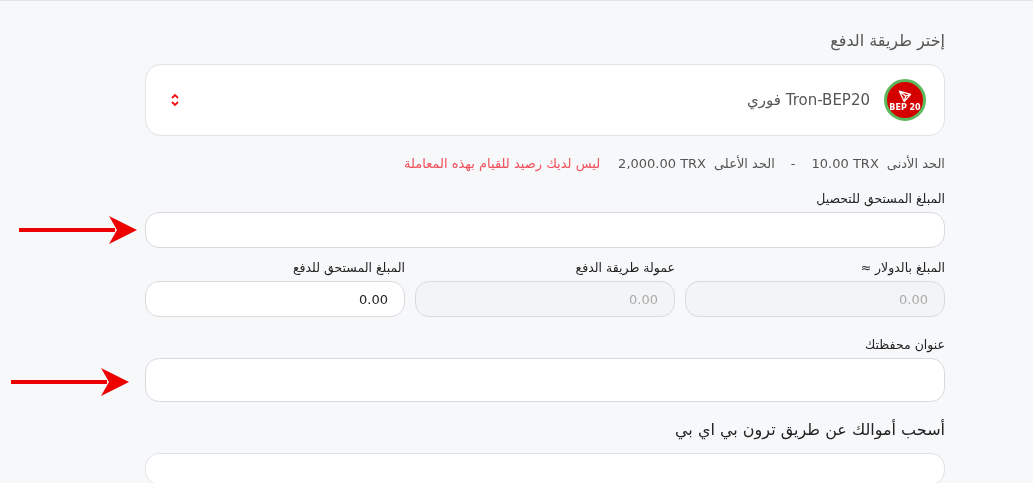  Describe the element at coordinates (624, 267) in the screenshot. I see `field-label: عمولة طريقة الدفع` at that location.